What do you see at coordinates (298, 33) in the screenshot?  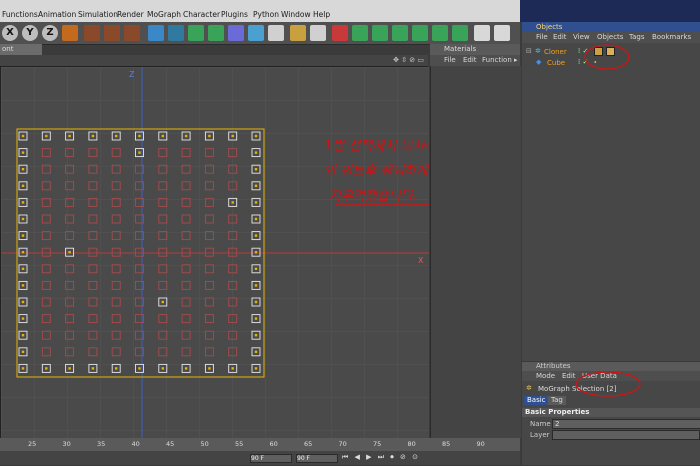 I see `light-icon` at bounding box center [298, 33].